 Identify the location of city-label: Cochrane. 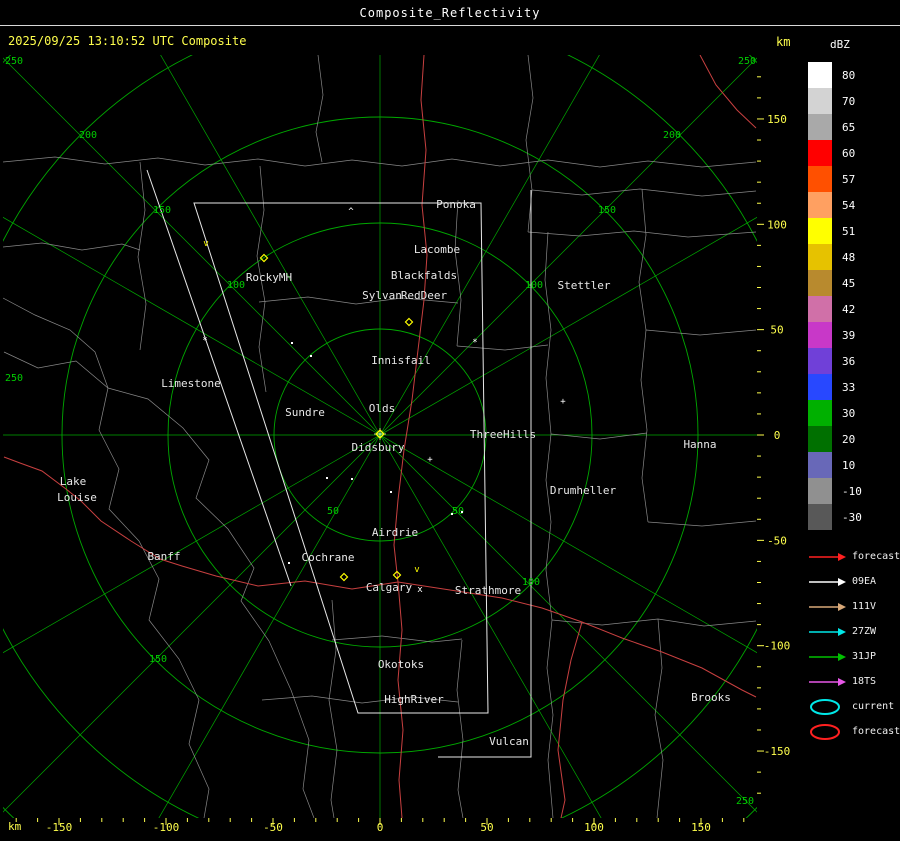
(328, 557).